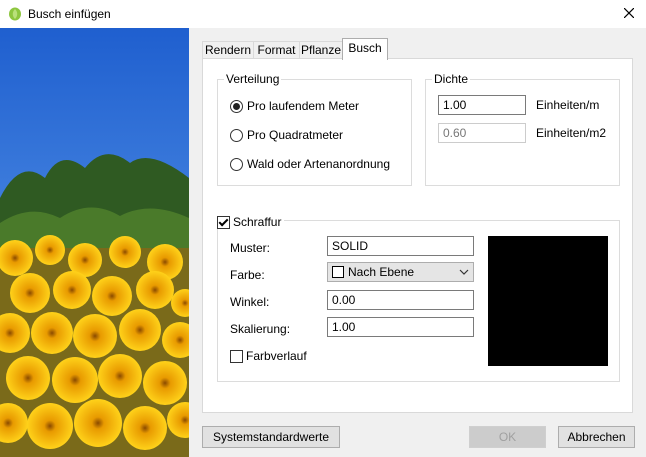 The image size is (646, 457). What do you see at coordinates (571, 133) in the screenshot?
I see `dichte-square-unit: Einheiten/m2` at bounding box center [571, 133].